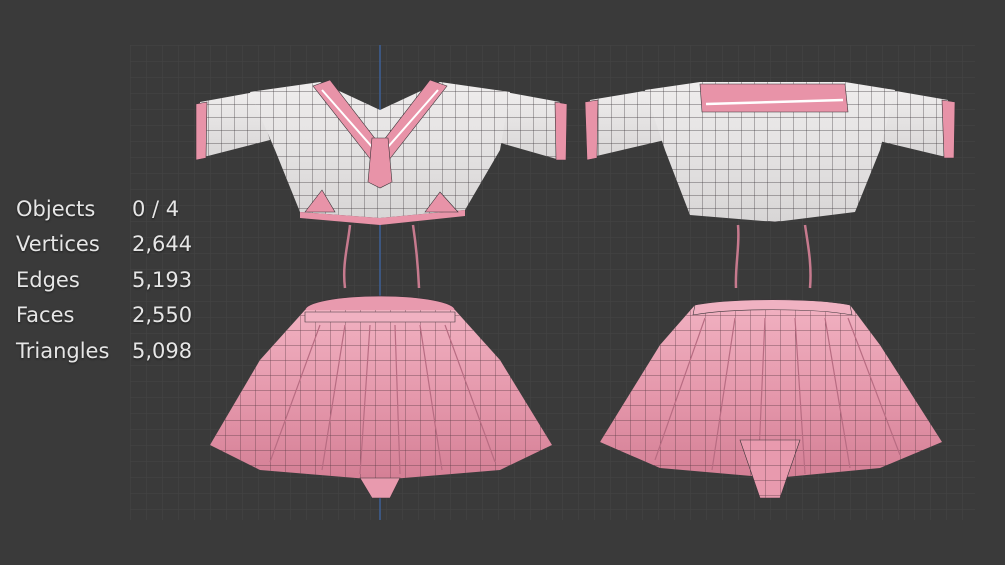 This screenshot has width=1005, height=565. Describe the element at coordinates (162, 280) in the screenshot. I see `stat-value: 5,193` at that location.